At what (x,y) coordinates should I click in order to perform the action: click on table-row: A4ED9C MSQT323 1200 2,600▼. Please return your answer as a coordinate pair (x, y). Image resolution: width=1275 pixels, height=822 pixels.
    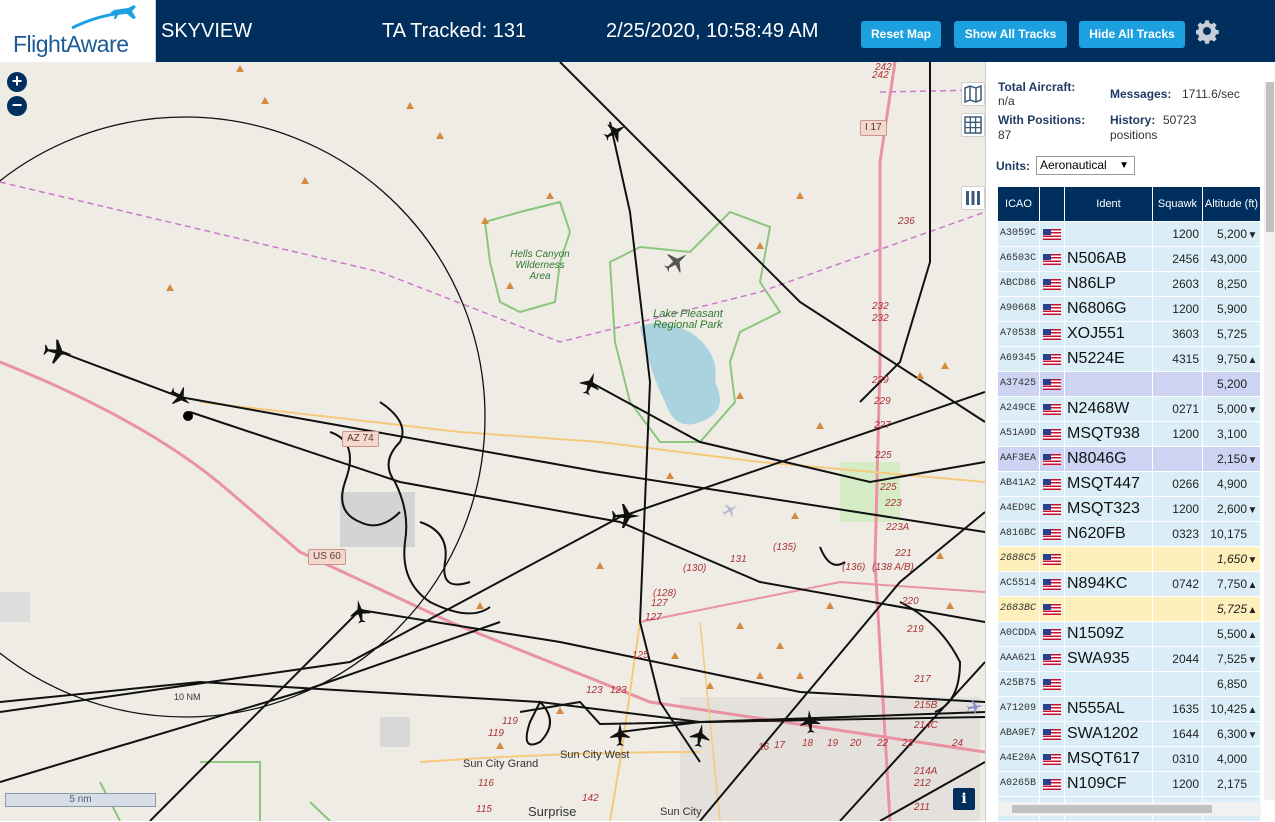
    Looking at the image, I should click on (1129, 509).